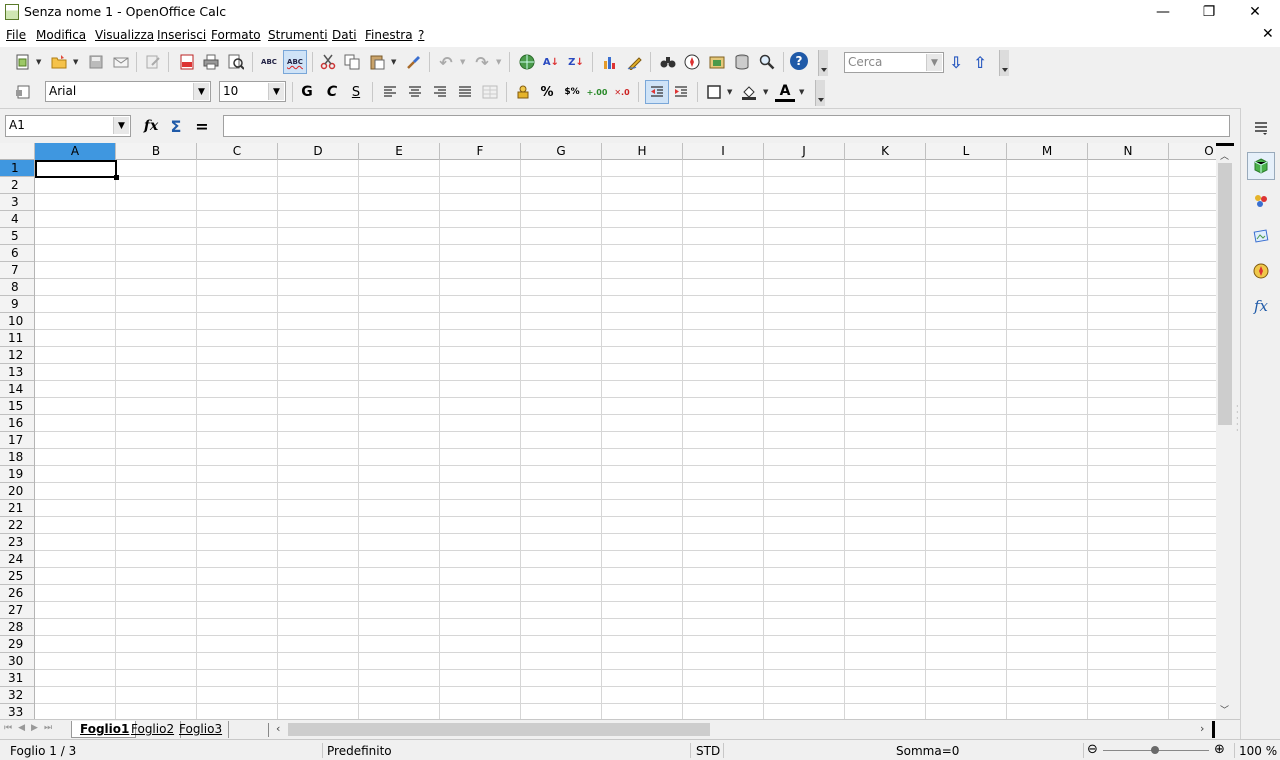 The height and width of the screenshot is (760, 1280). What do you see at coordinates (17, 440) in the screenshot?
I see `row-header-17: 17` at bounding box center [17, 440].